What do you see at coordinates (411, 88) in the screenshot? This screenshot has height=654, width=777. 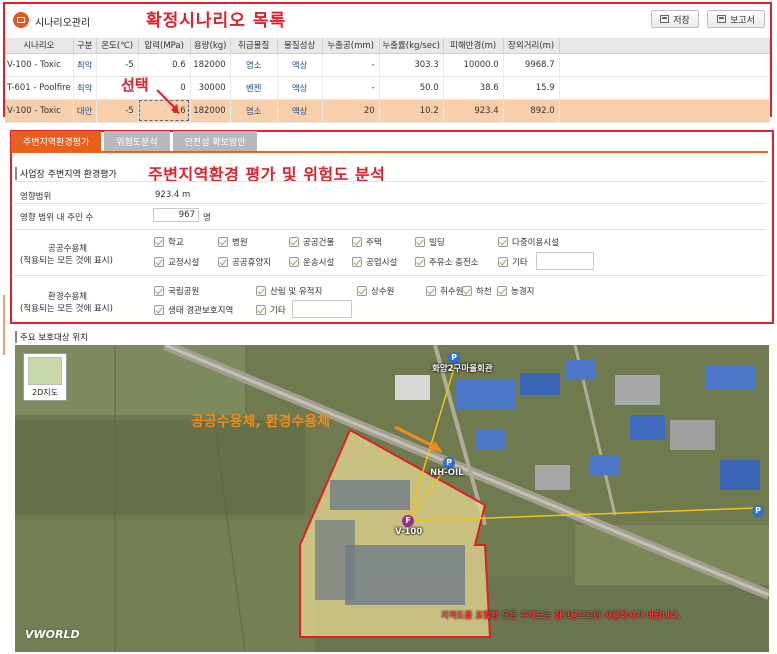 I see `cell-leak-rate: 50.0` at bounding box center [411, 88].